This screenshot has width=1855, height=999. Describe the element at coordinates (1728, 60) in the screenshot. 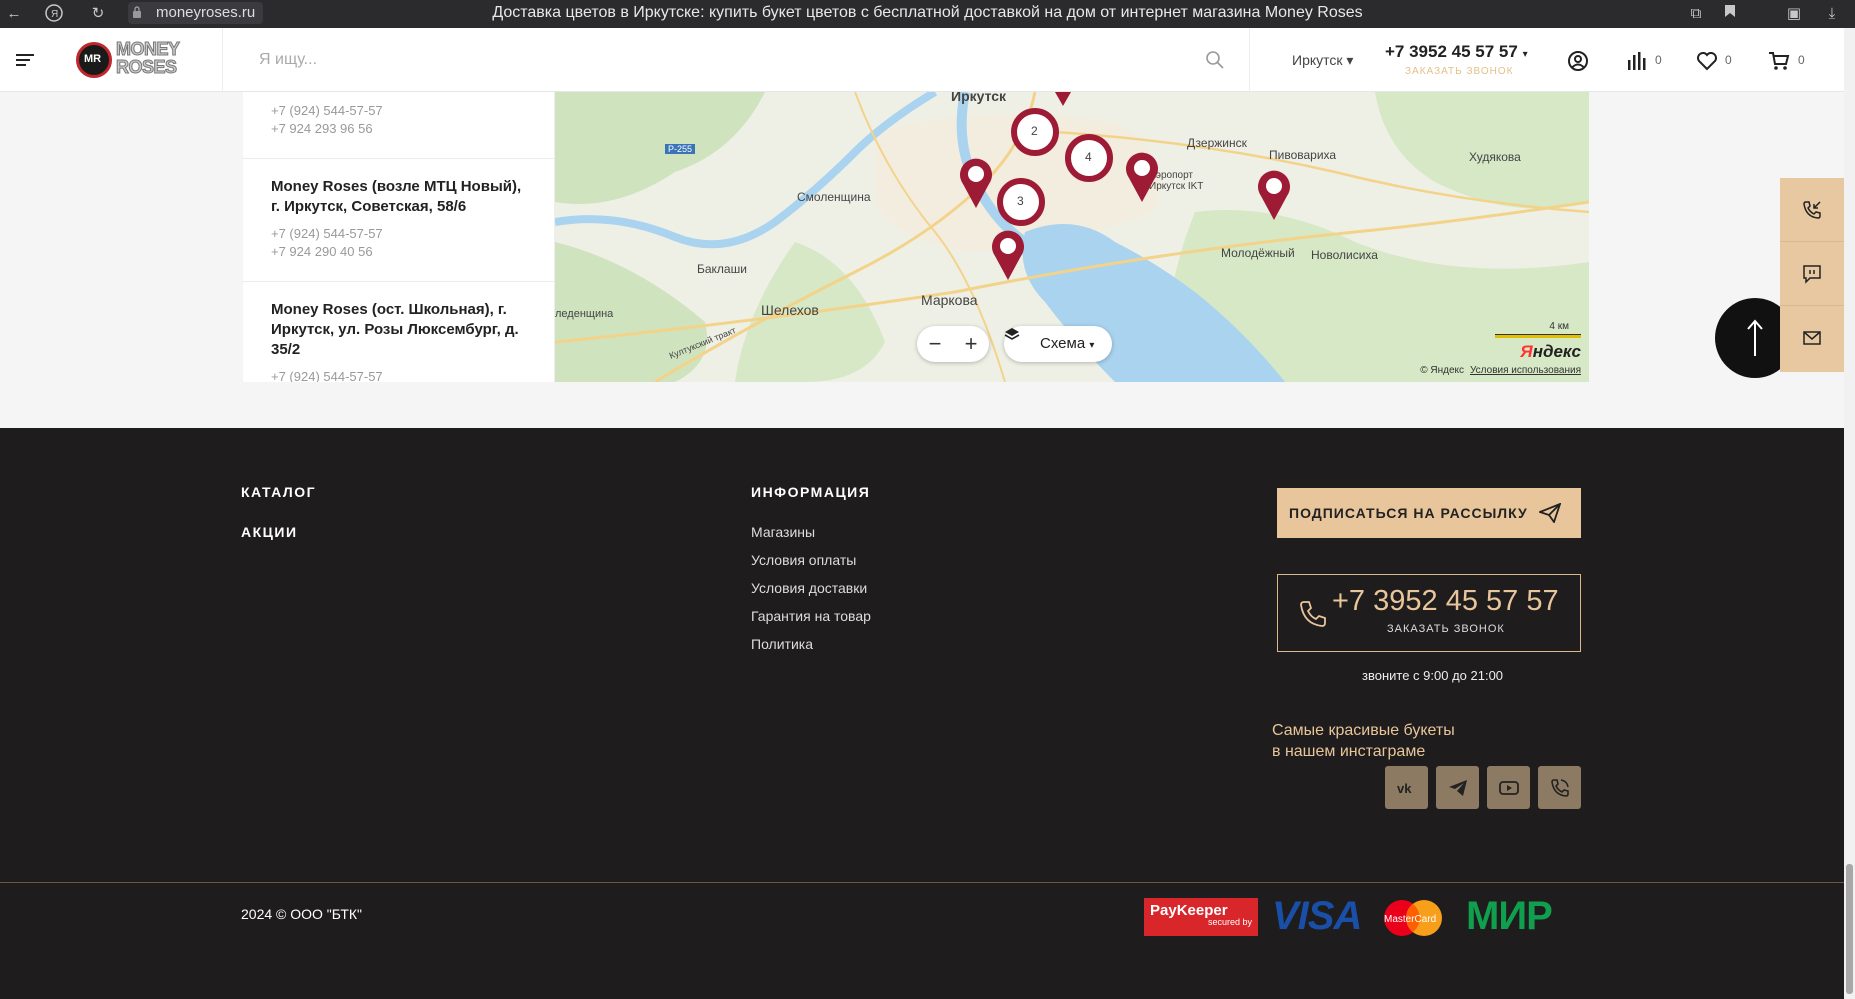

I see `favorites-count: 0` at that location.